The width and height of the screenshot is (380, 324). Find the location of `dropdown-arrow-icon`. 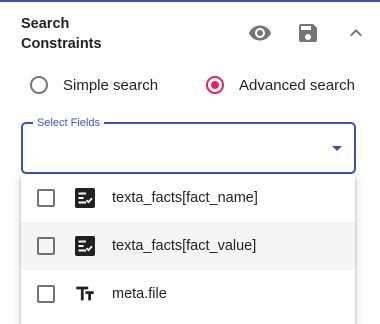

dropdown-arrow-icon is located at coordinates (337, 148).